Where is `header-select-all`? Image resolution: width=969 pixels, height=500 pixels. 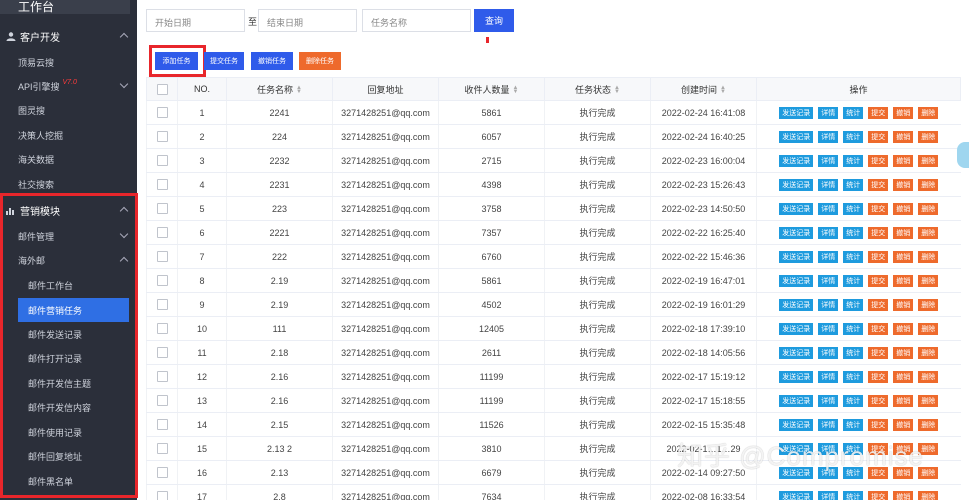
header-select-all is located at coordinates (162, 89).